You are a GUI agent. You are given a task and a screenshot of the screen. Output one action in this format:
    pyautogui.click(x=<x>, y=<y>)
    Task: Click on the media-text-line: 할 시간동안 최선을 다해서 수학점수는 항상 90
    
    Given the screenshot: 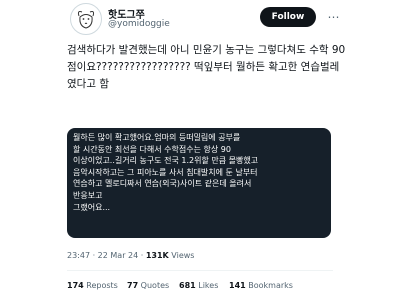 What is the action you would take?
    pyautogui.click(x=152, y=149)
    